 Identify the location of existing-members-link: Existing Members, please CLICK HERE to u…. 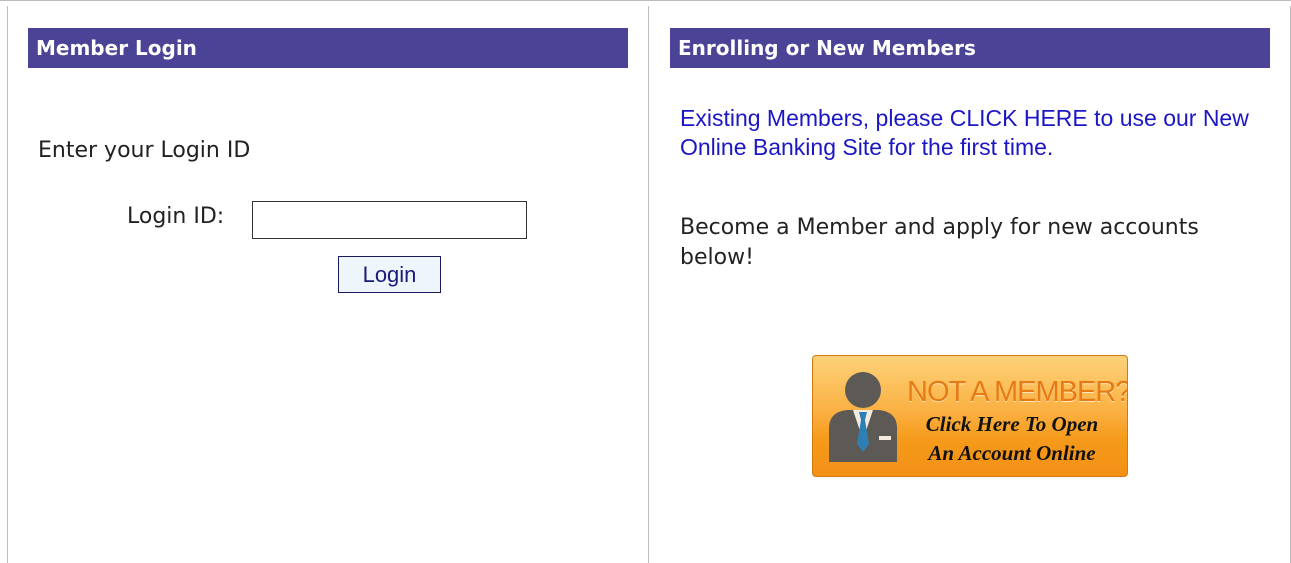
(975, 133).